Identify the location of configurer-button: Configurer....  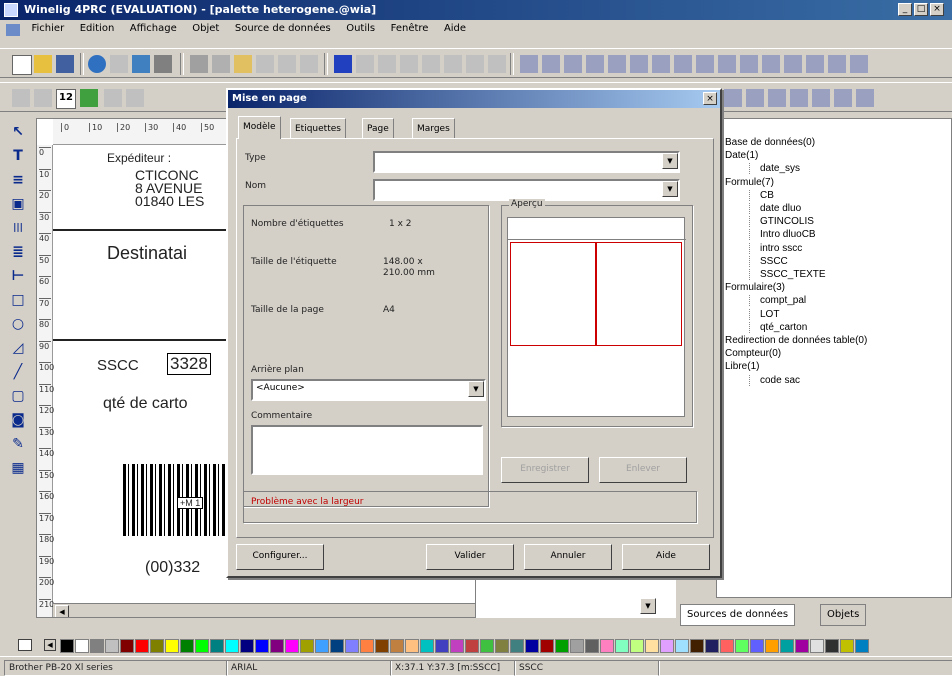
(280, 557).